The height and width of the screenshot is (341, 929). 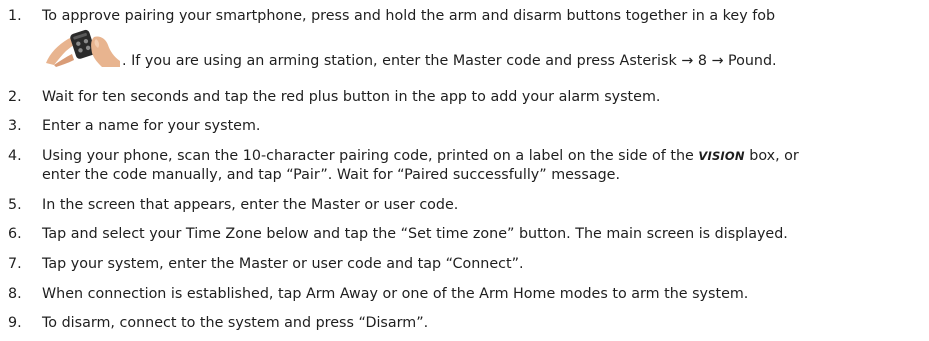 What do you see at coordinates (15, 264) in the screenshot?
I see `step-number: 7.` at bounding box center [15, 264].